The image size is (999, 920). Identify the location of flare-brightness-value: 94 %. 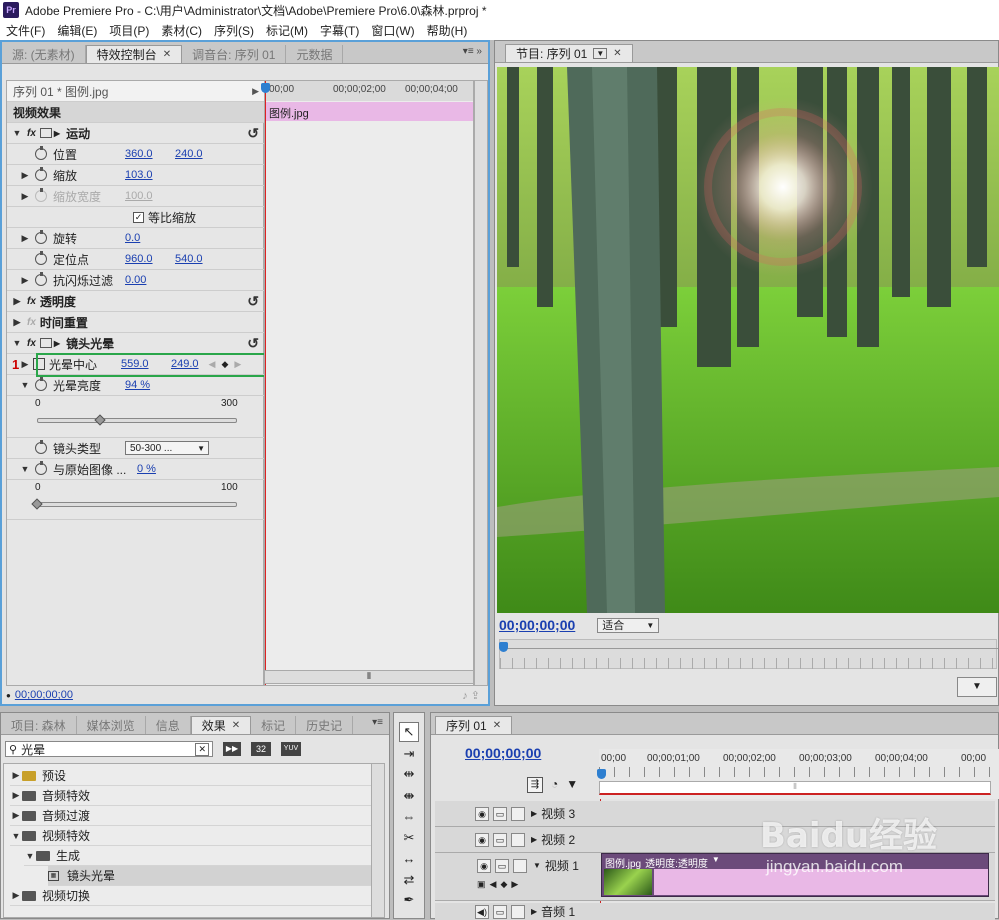
(137, 385).